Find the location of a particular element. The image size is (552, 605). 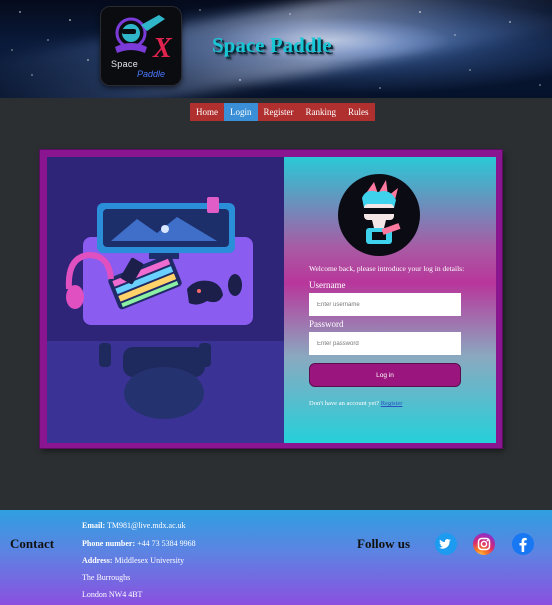

contact-phone: Phone number: +44 73 5384 9968 is located at coordinates (139, 543).